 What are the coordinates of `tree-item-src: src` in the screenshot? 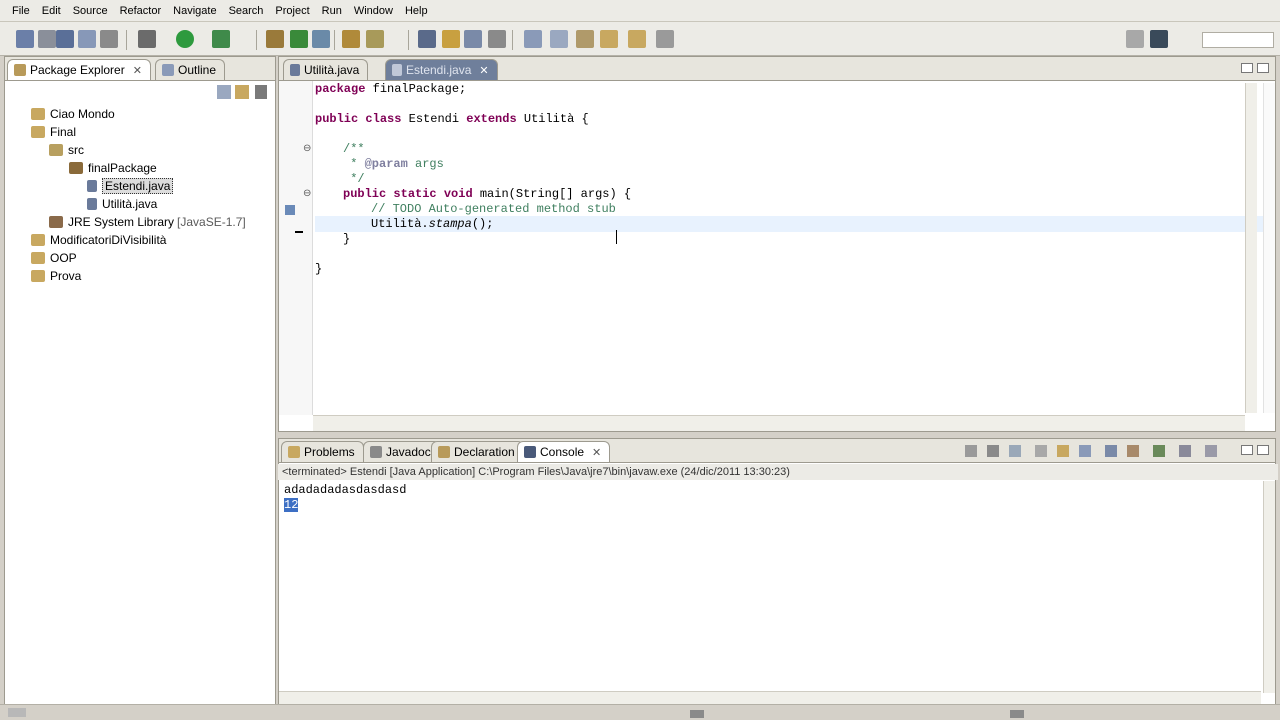 It's located at (66, 150).